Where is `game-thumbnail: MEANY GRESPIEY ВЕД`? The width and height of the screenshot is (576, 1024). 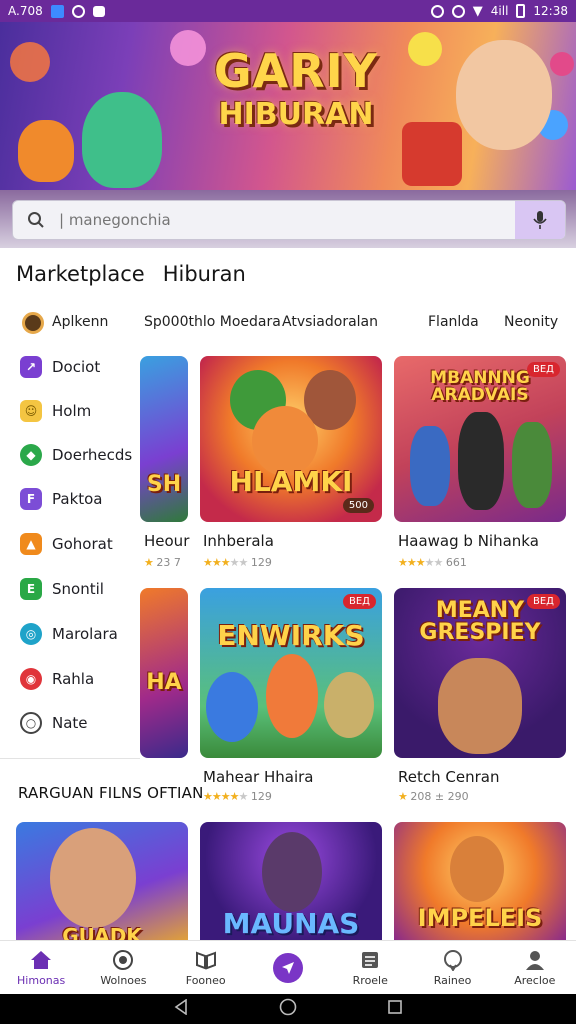
game-thumbnail: MEANY GRESPIEY ВЕД is located at coordinates (480, 673).